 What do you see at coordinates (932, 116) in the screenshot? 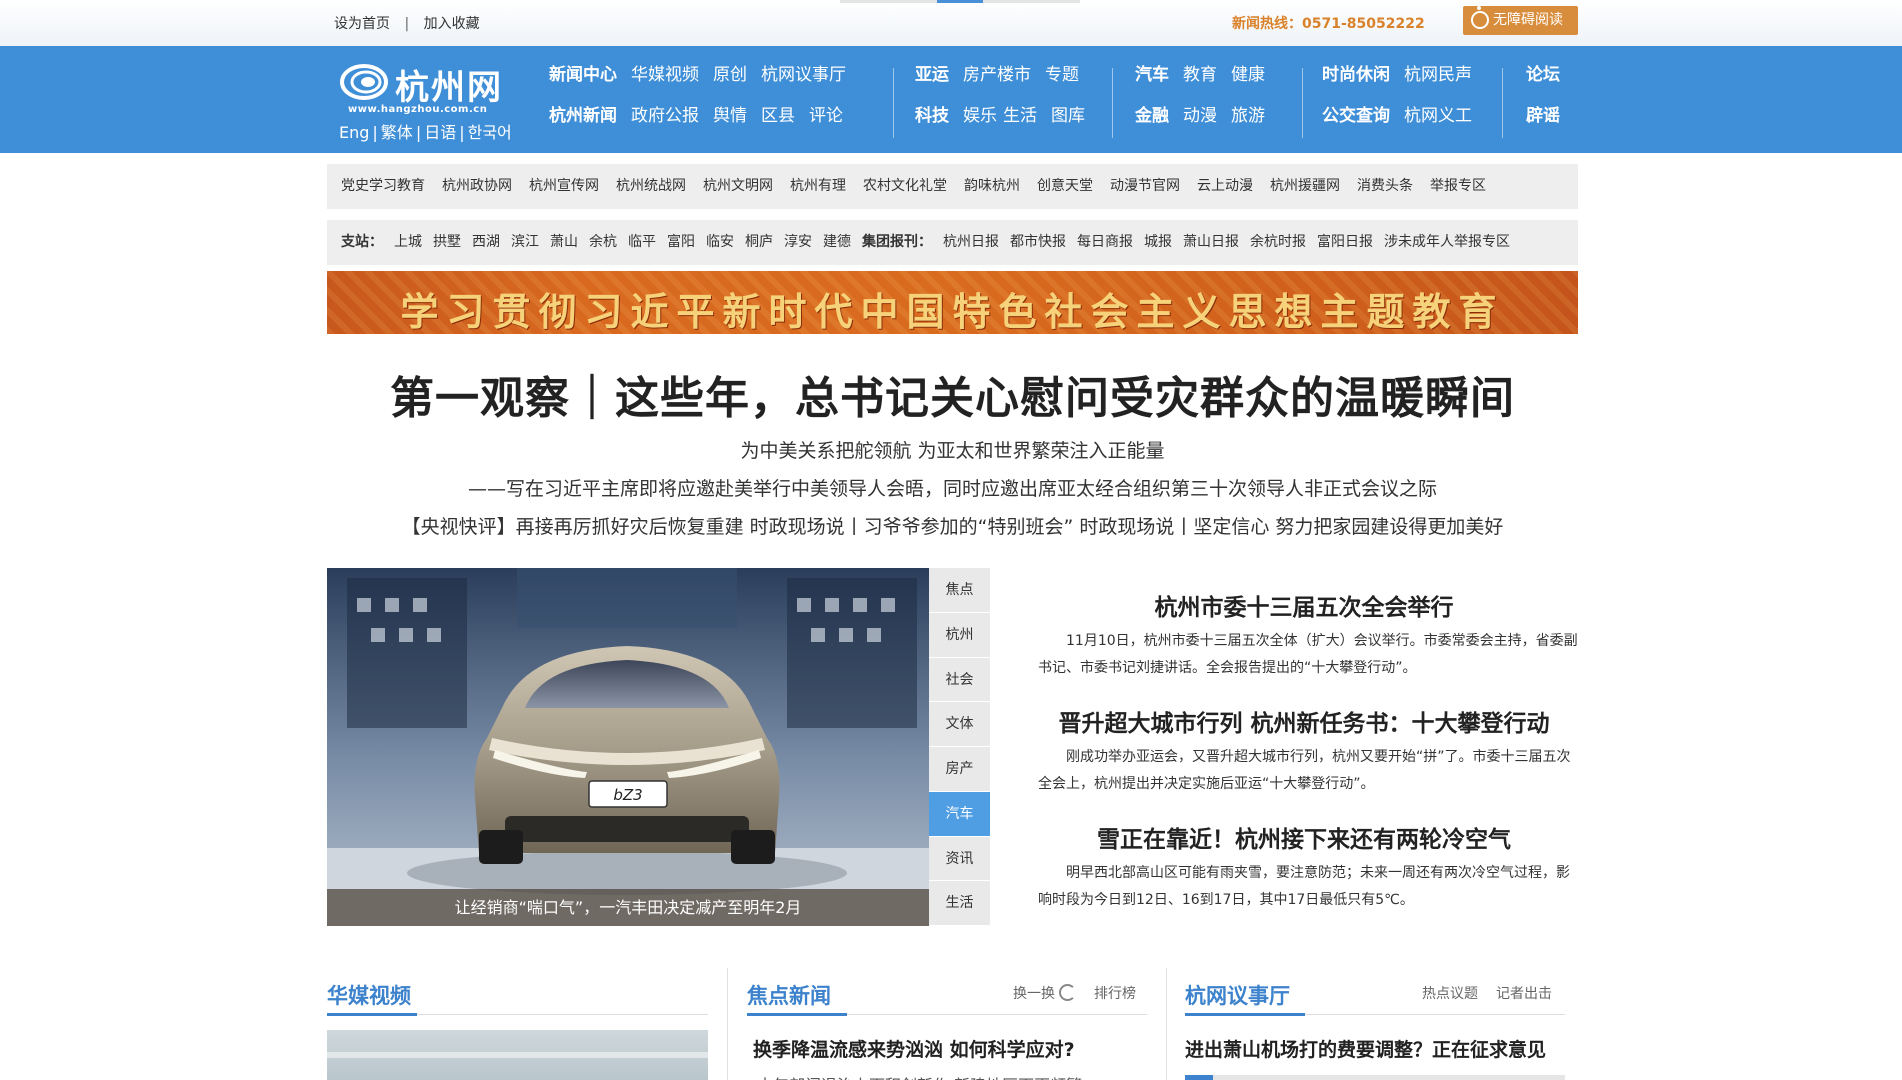
I see `nav-tech: 科技` at bounding box center [932, 116].